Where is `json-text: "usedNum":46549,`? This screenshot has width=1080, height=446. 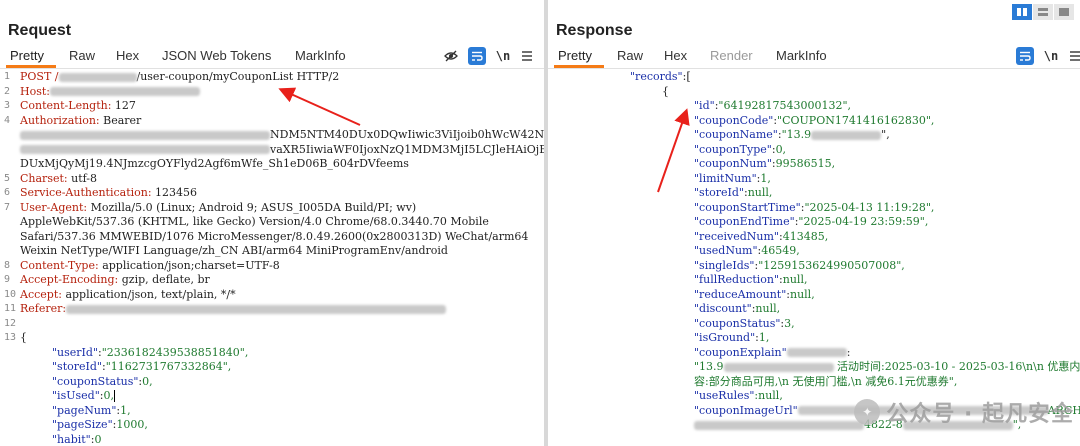 json-text: "usedNum":46549, is located at coordinates (747, 250).